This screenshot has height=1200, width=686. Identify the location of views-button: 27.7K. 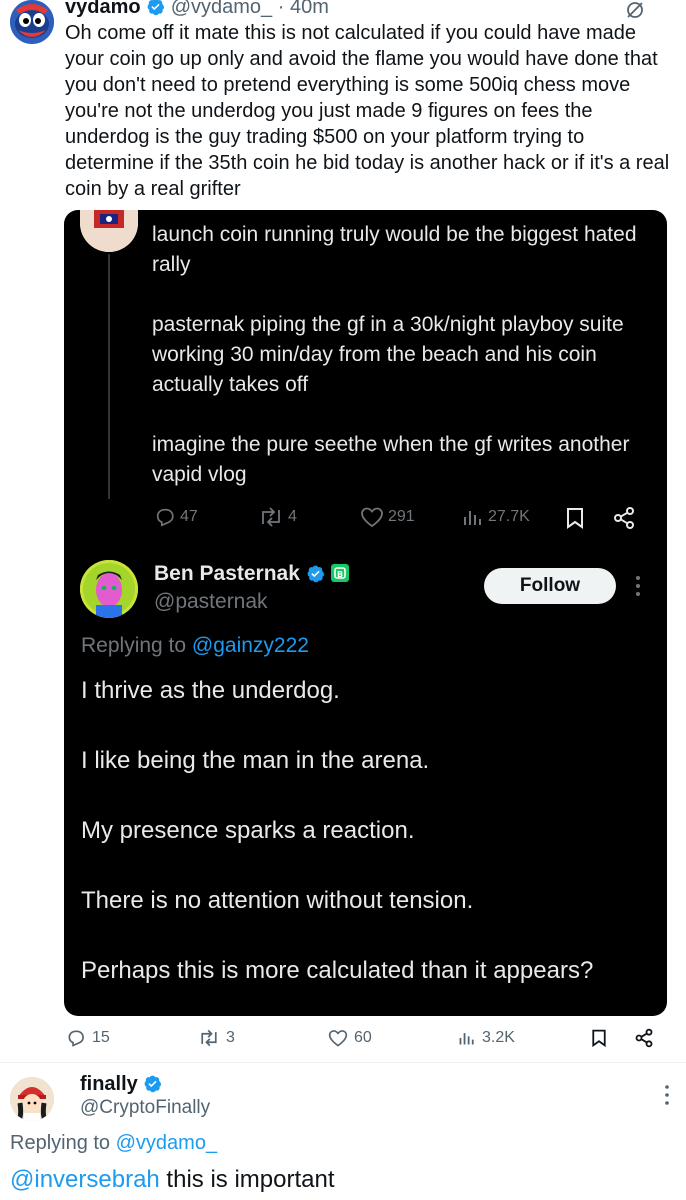
(496, 517).